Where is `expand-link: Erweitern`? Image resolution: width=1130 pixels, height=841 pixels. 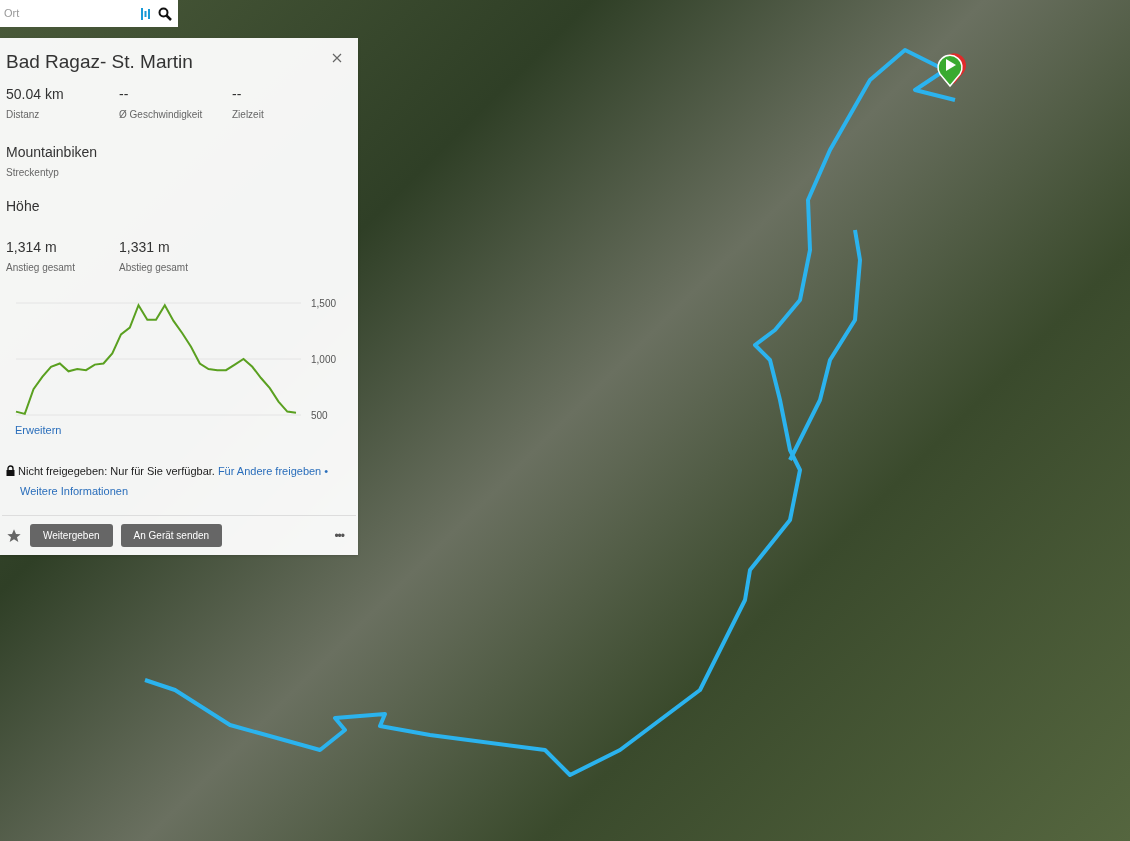 expand-link: Erweitern is located at coordinates (38, 429).